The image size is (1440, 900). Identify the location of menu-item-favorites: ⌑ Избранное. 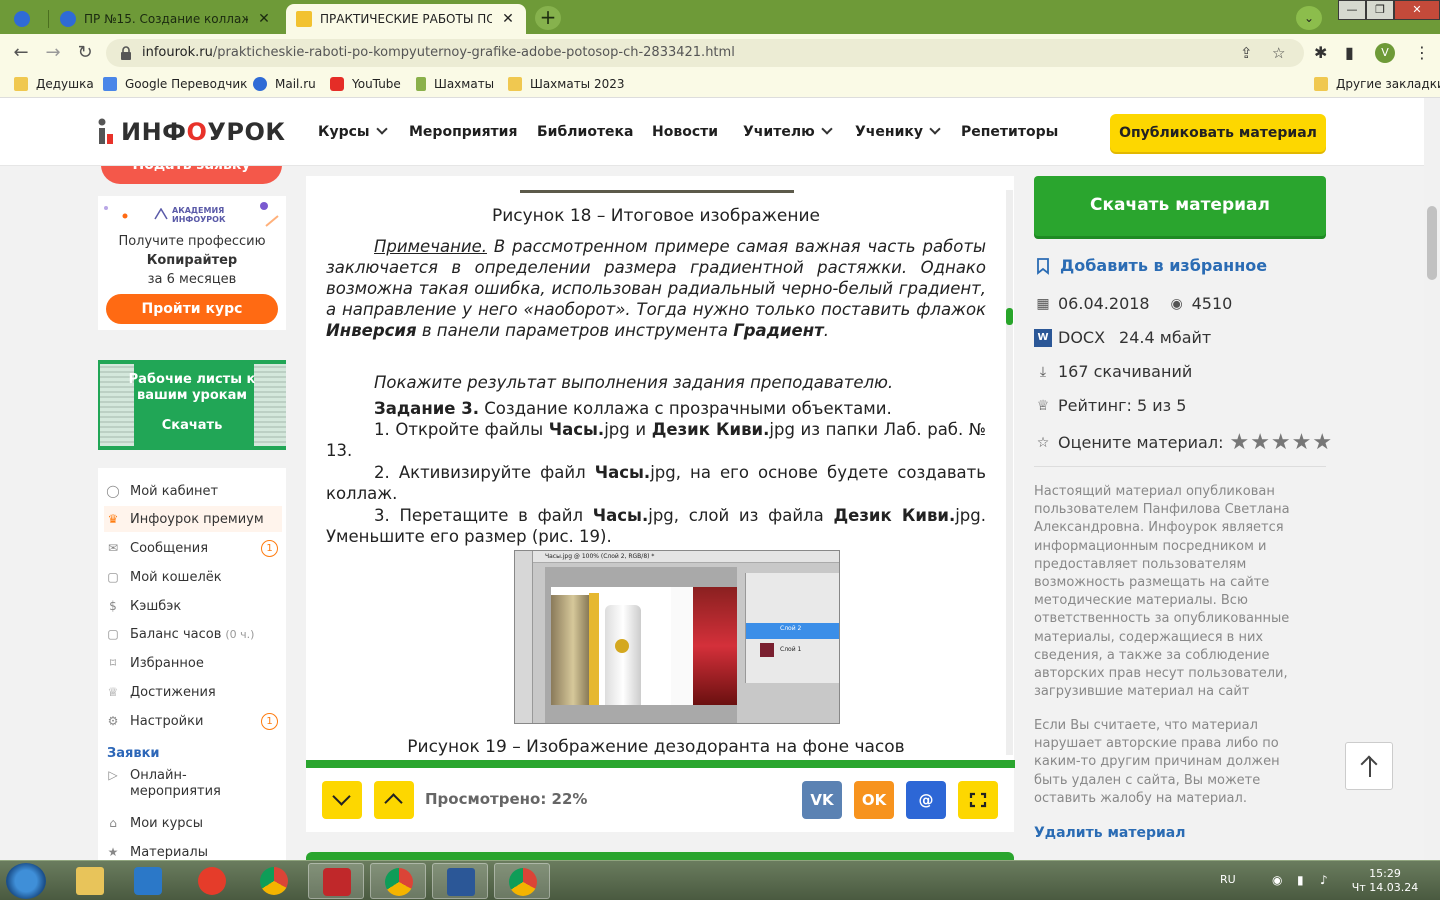
(193, 663).